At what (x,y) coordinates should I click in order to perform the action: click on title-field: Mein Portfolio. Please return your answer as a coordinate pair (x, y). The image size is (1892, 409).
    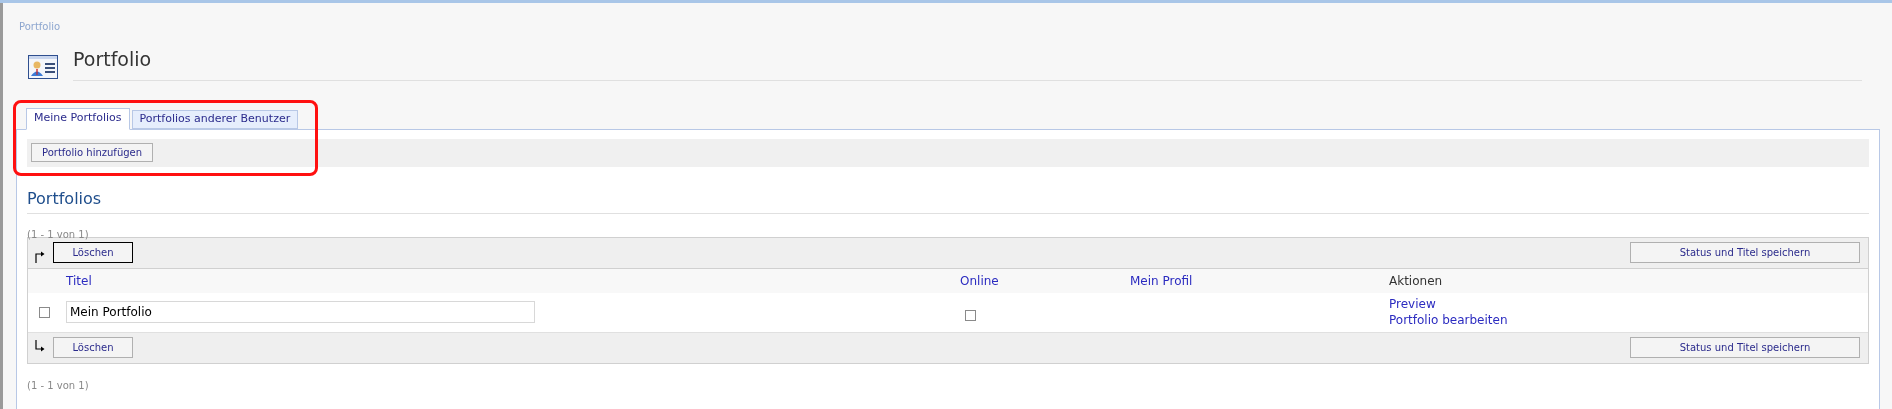
    Looking at the image, I should click on (300, 312).